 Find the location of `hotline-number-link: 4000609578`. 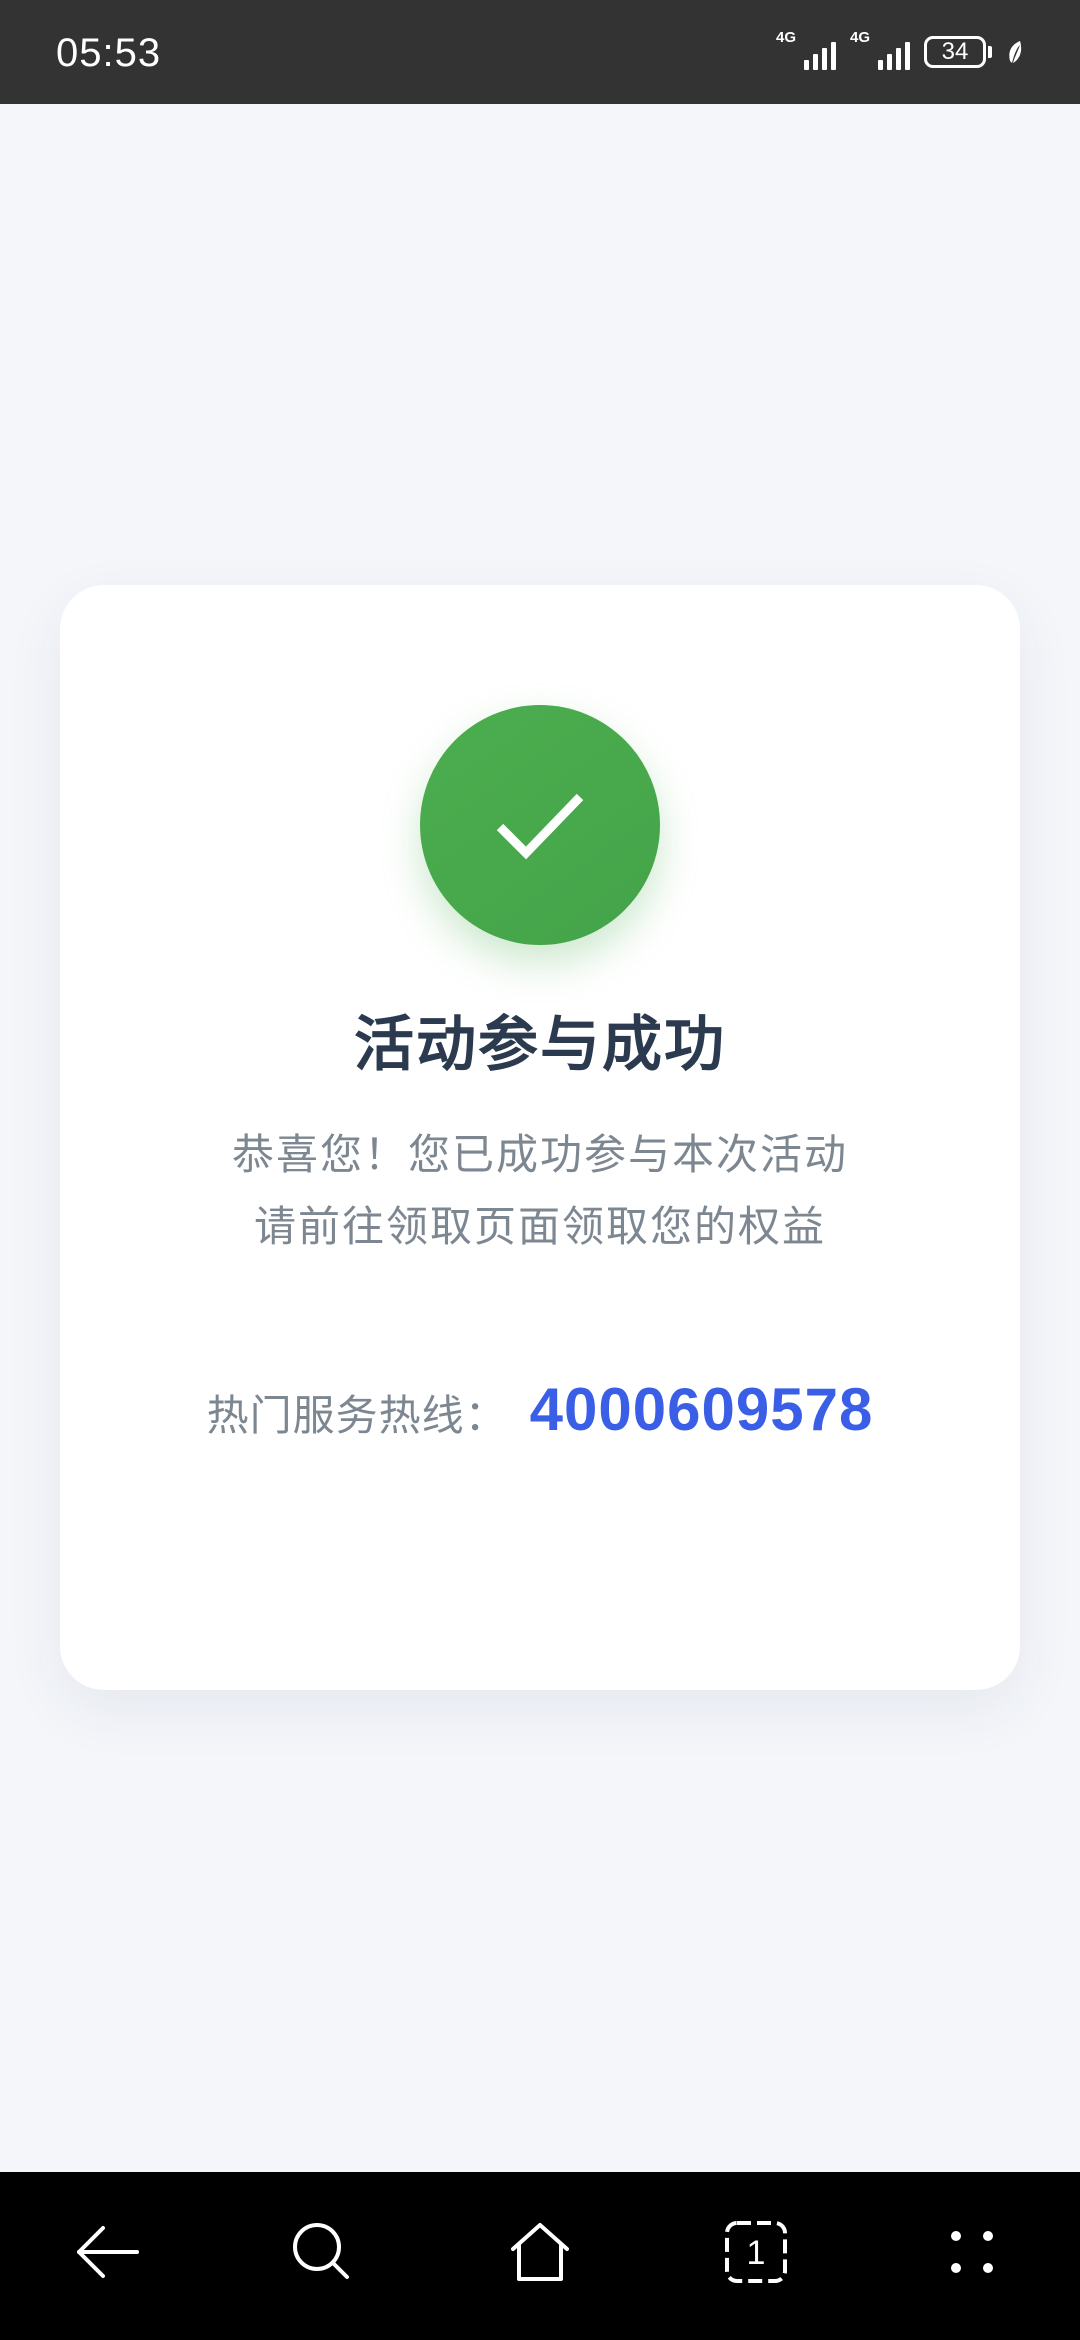

hotline-number-link: 4000609578 is located at coordinates (702, 1409).